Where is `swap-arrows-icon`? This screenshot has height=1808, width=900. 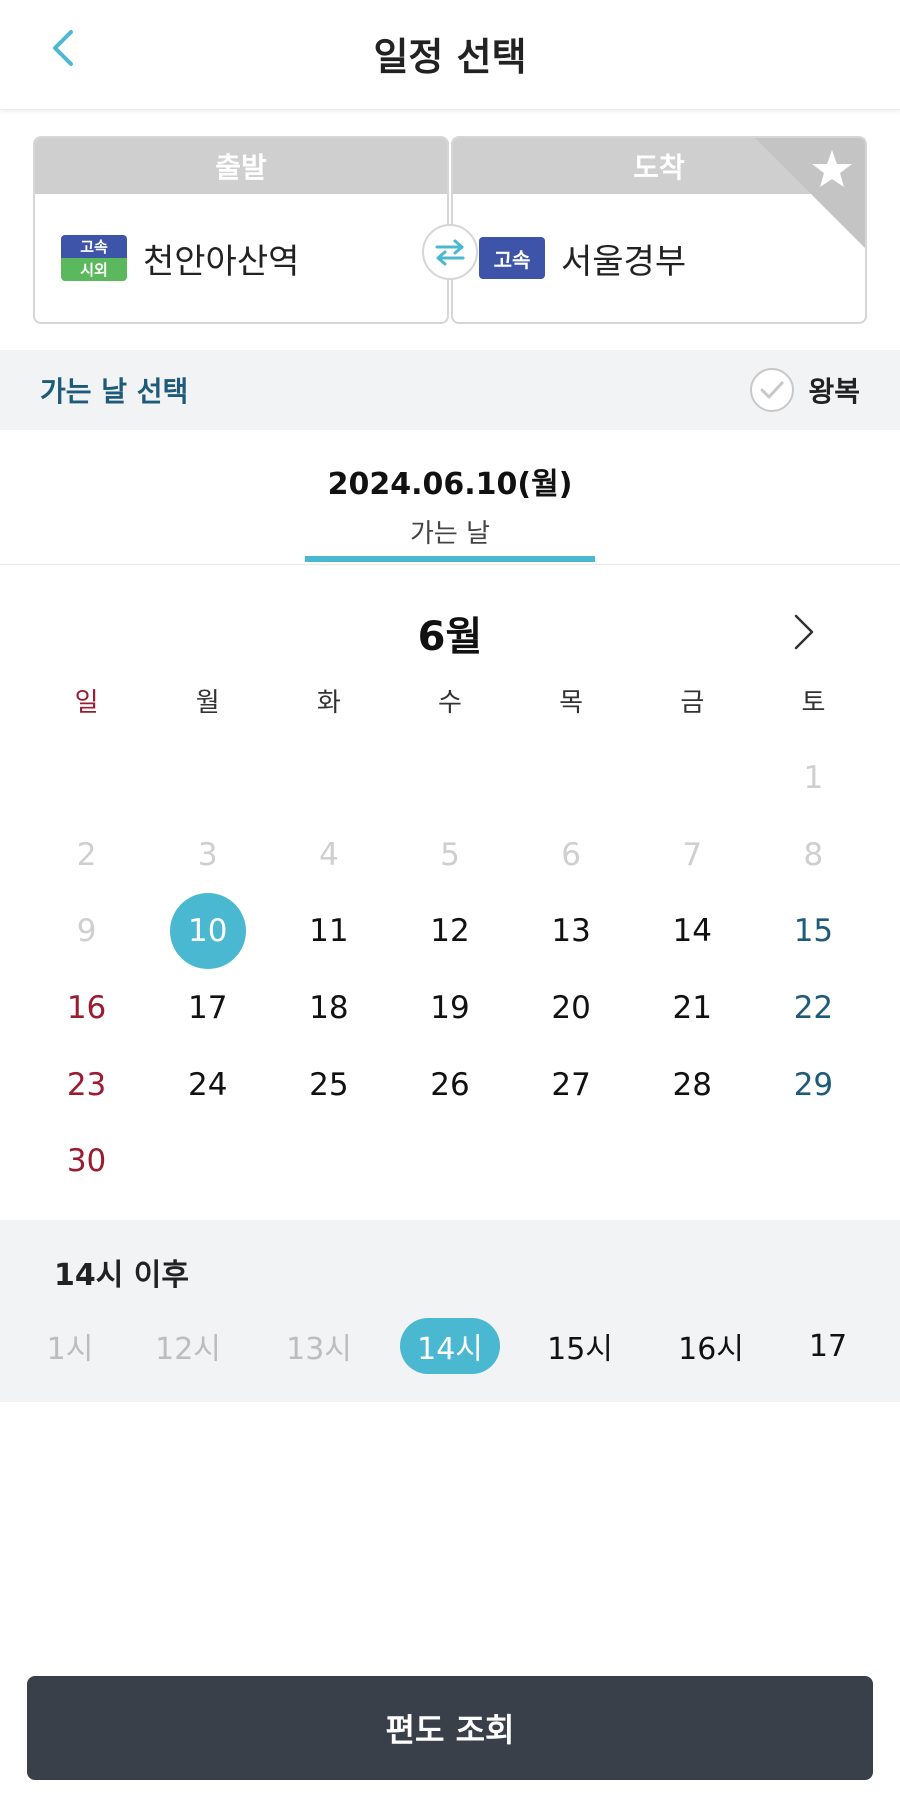 swap-arrows-icon is located at coordinates (450, 252).